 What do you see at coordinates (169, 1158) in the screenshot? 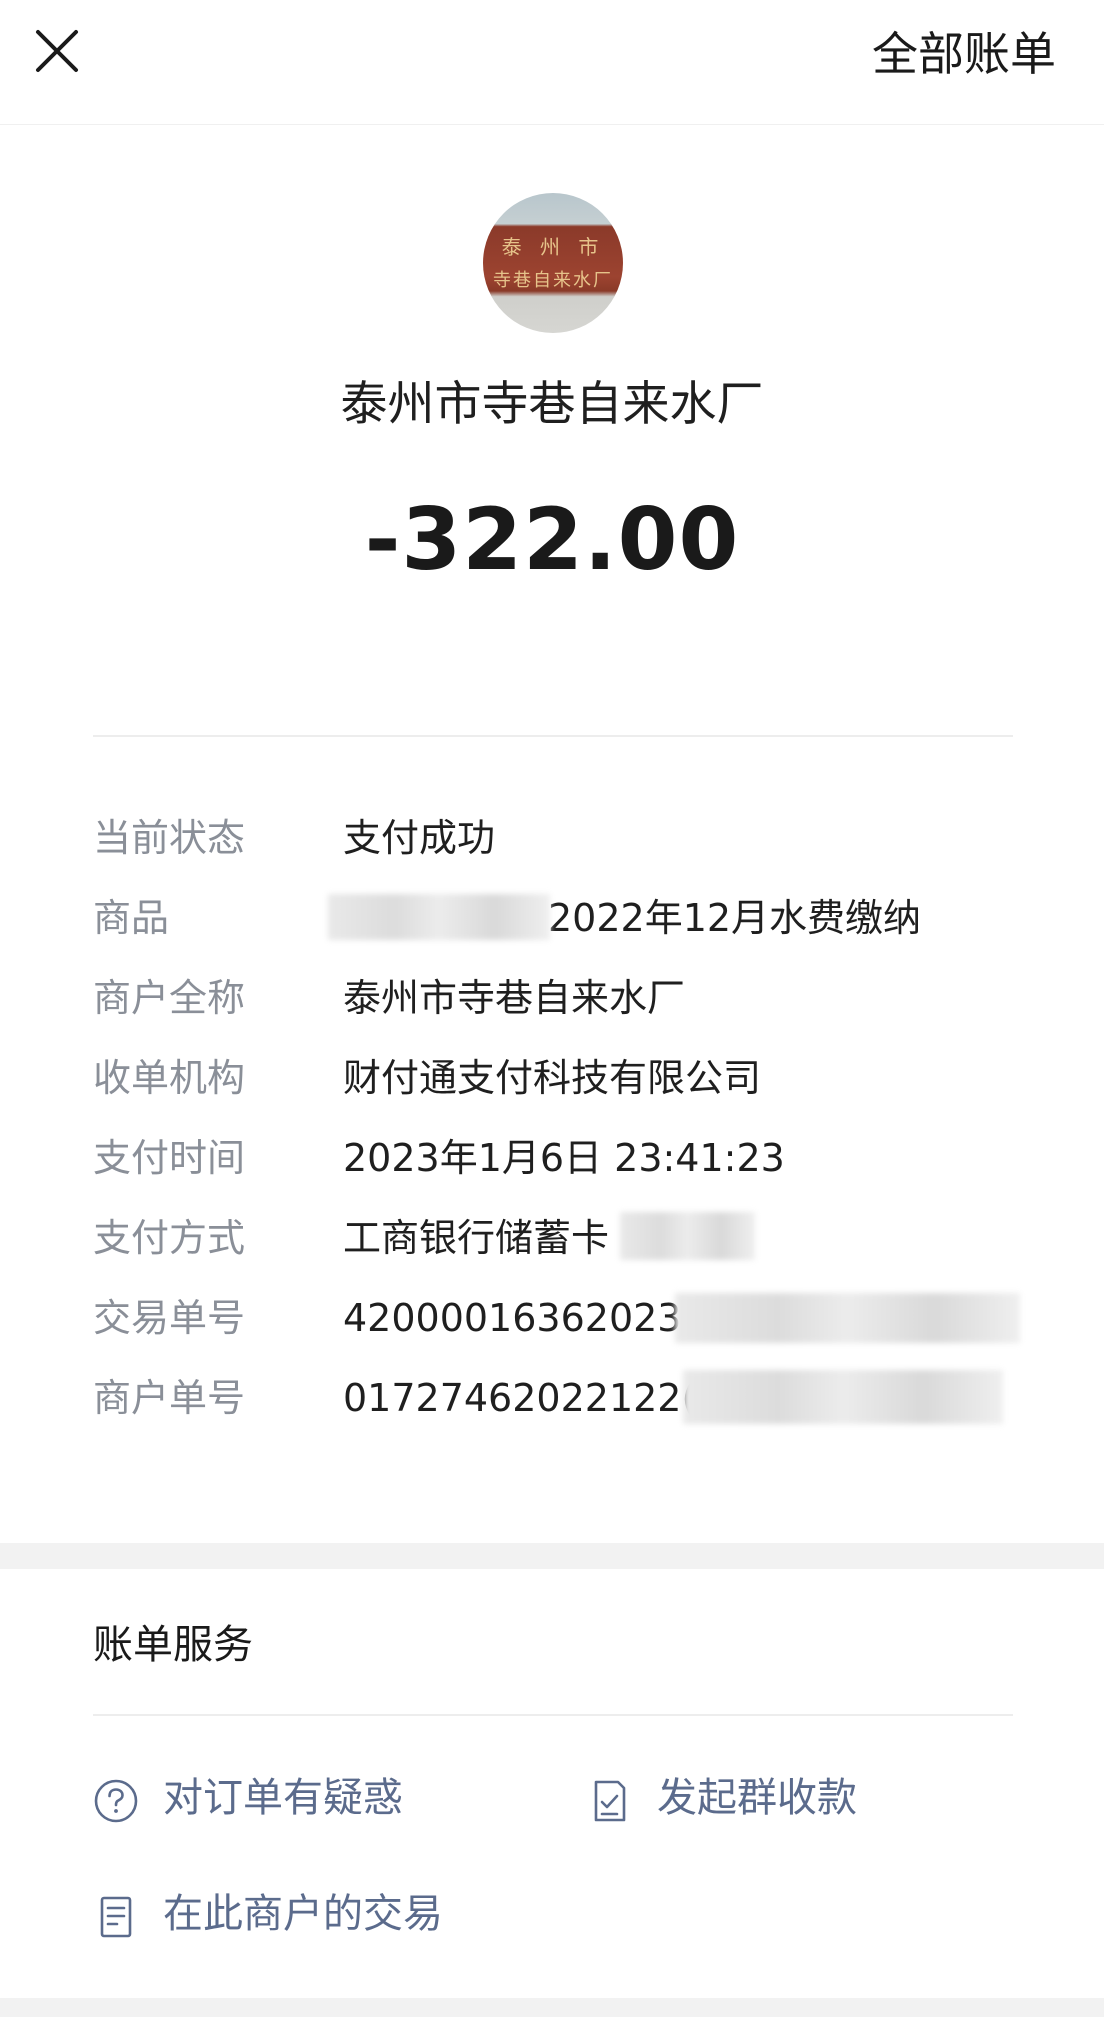
I see `detail-label: 支付时间` at bounding box center [169, 1158].